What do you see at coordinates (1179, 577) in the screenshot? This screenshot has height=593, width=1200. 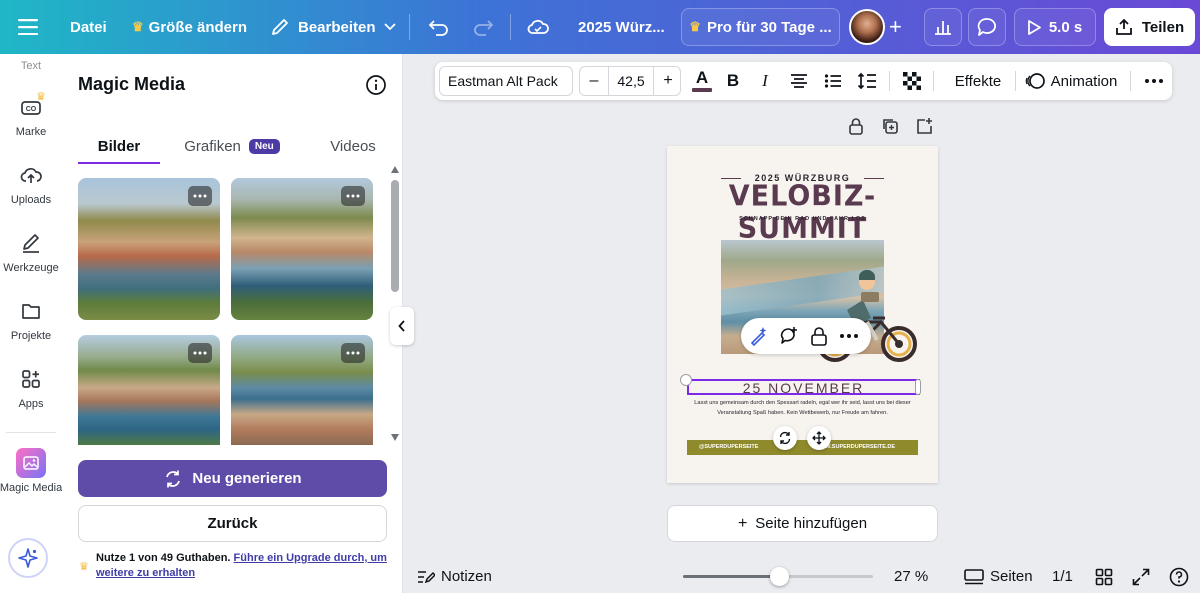 I see `help-icon` at bounding box center [1179, 577].